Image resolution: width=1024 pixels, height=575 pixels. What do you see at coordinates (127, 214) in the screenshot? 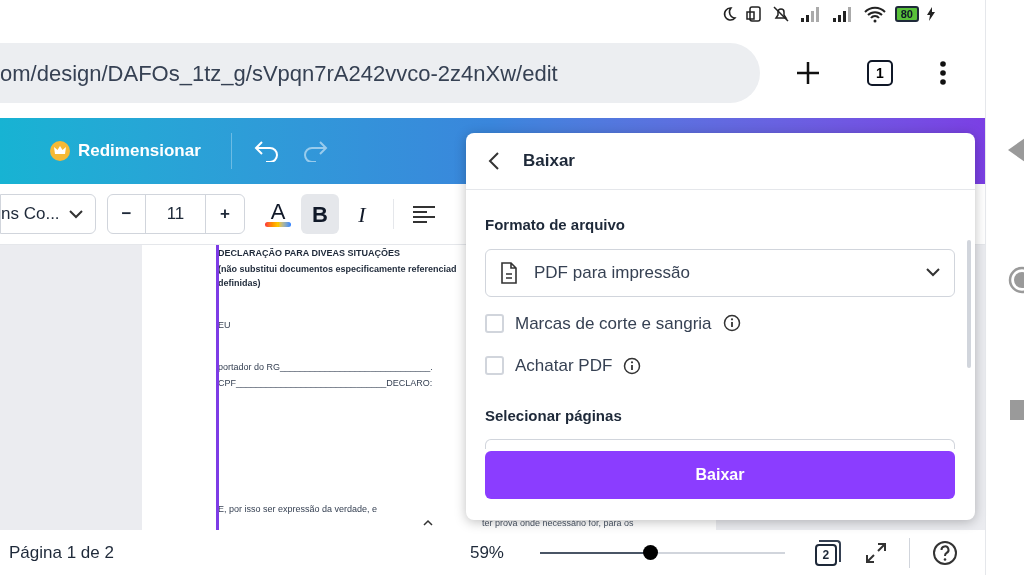
I see `decrease-size-button: −` at bounding box center [127, 214].